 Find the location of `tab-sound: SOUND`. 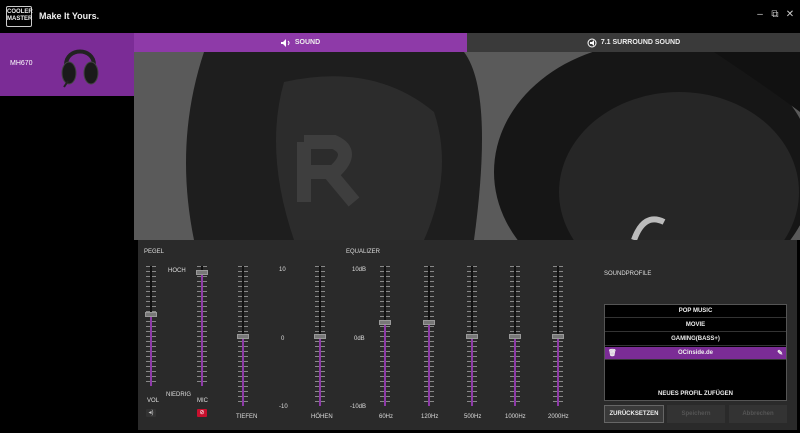

tab-sound: SOUND is located at coordinates (300, 42).